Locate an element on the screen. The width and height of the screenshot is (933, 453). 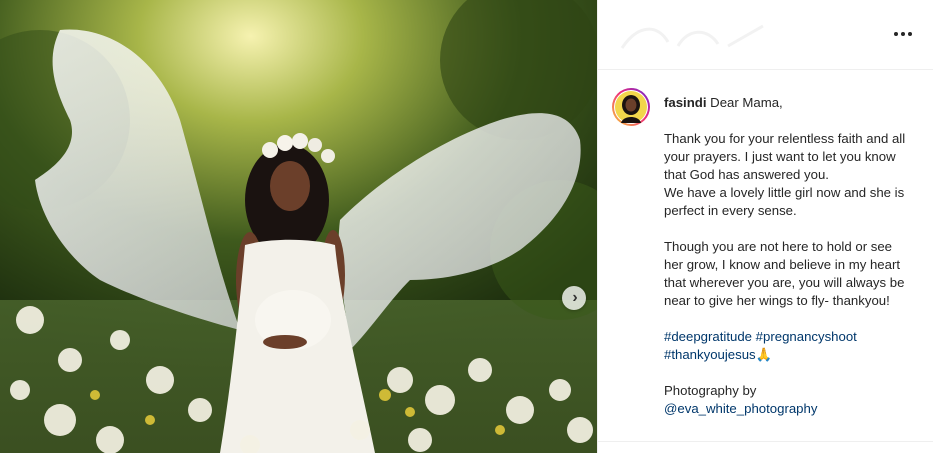
more-options-button is located at coordinates (903, 34).